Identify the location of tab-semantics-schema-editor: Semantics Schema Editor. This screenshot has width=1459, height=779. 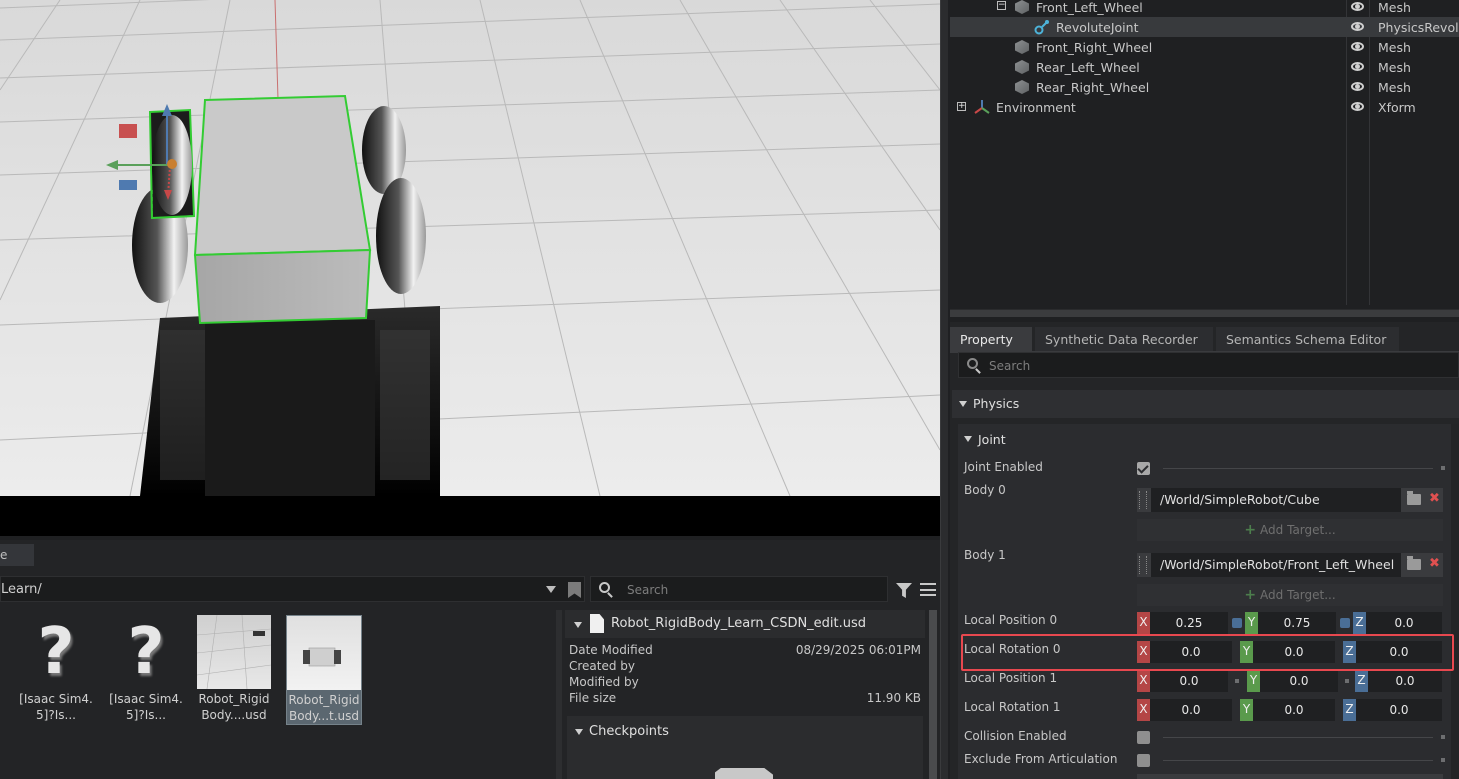
(1307, 340).